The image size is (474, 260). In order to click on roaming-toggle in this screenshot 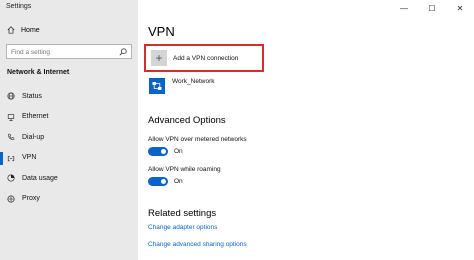, I will do `click(158, 181)`.